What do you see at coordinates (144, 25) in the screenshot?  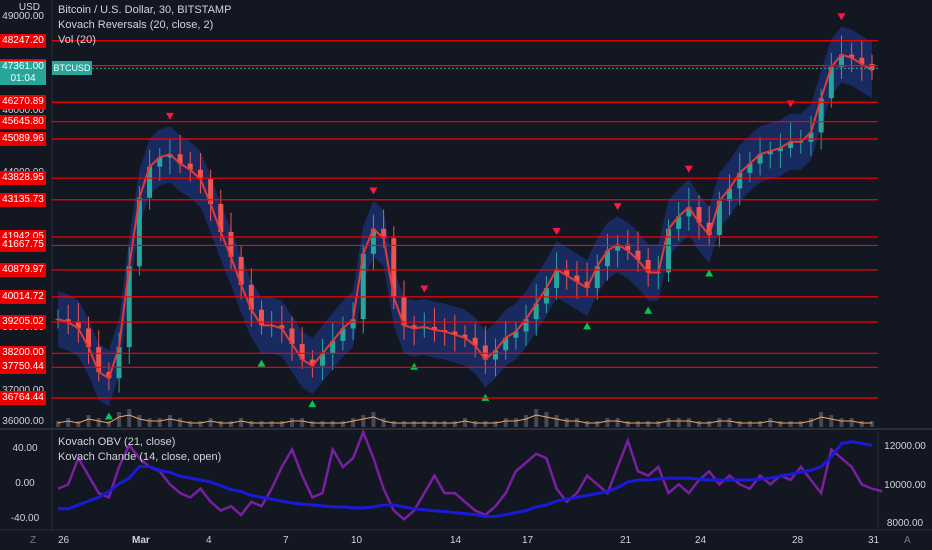 I see `indicator-kovach-reversals: Kovach Reversals (20, close, 2)` at bounding box center [144, 25].